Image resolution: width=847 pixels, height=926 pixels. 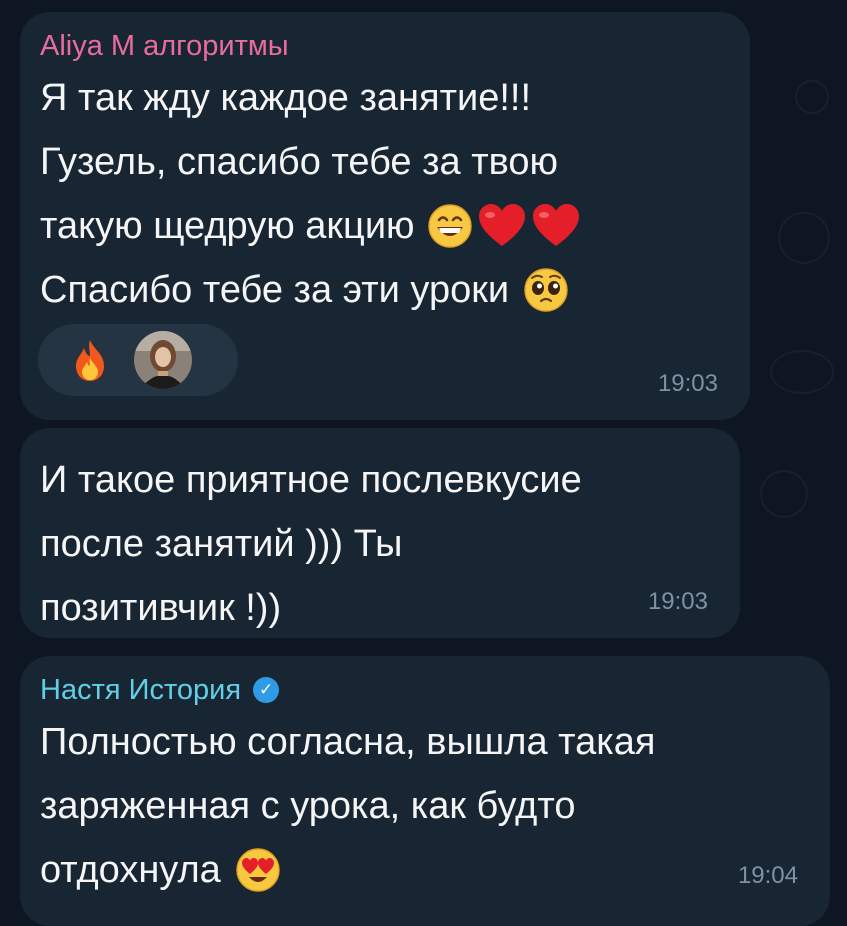 I want to click on message-text: после занятий ))) Ты, so click(x=221, y=544).